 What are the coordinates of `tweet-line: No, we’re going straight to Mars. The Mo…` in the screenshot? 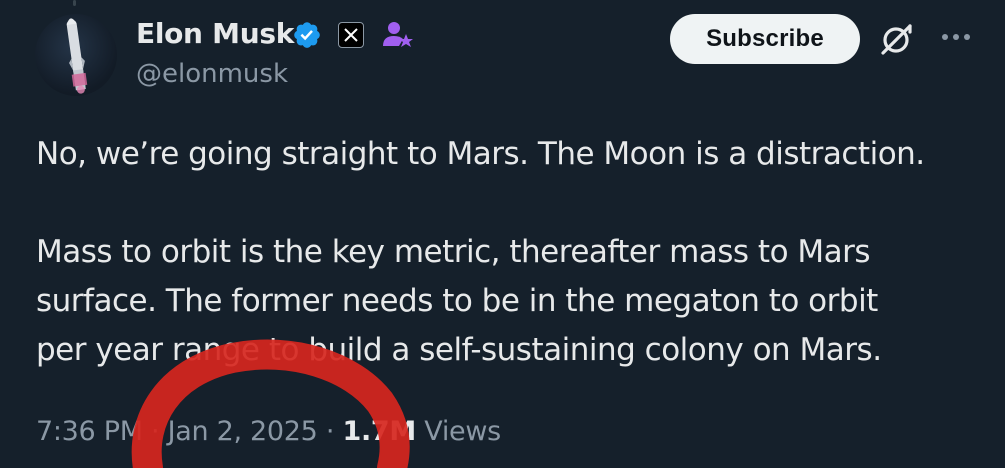 It's located at (480, 154).